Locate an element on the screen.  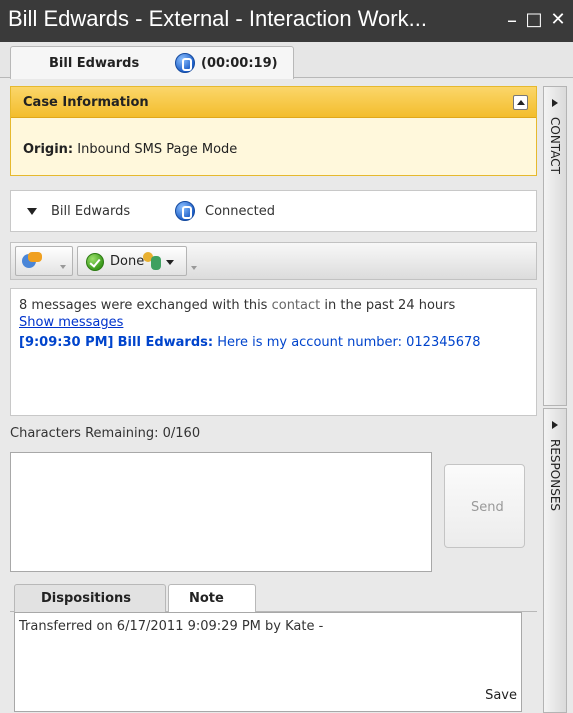
case-information-header: Case Information is located at coordinates (273, 102).